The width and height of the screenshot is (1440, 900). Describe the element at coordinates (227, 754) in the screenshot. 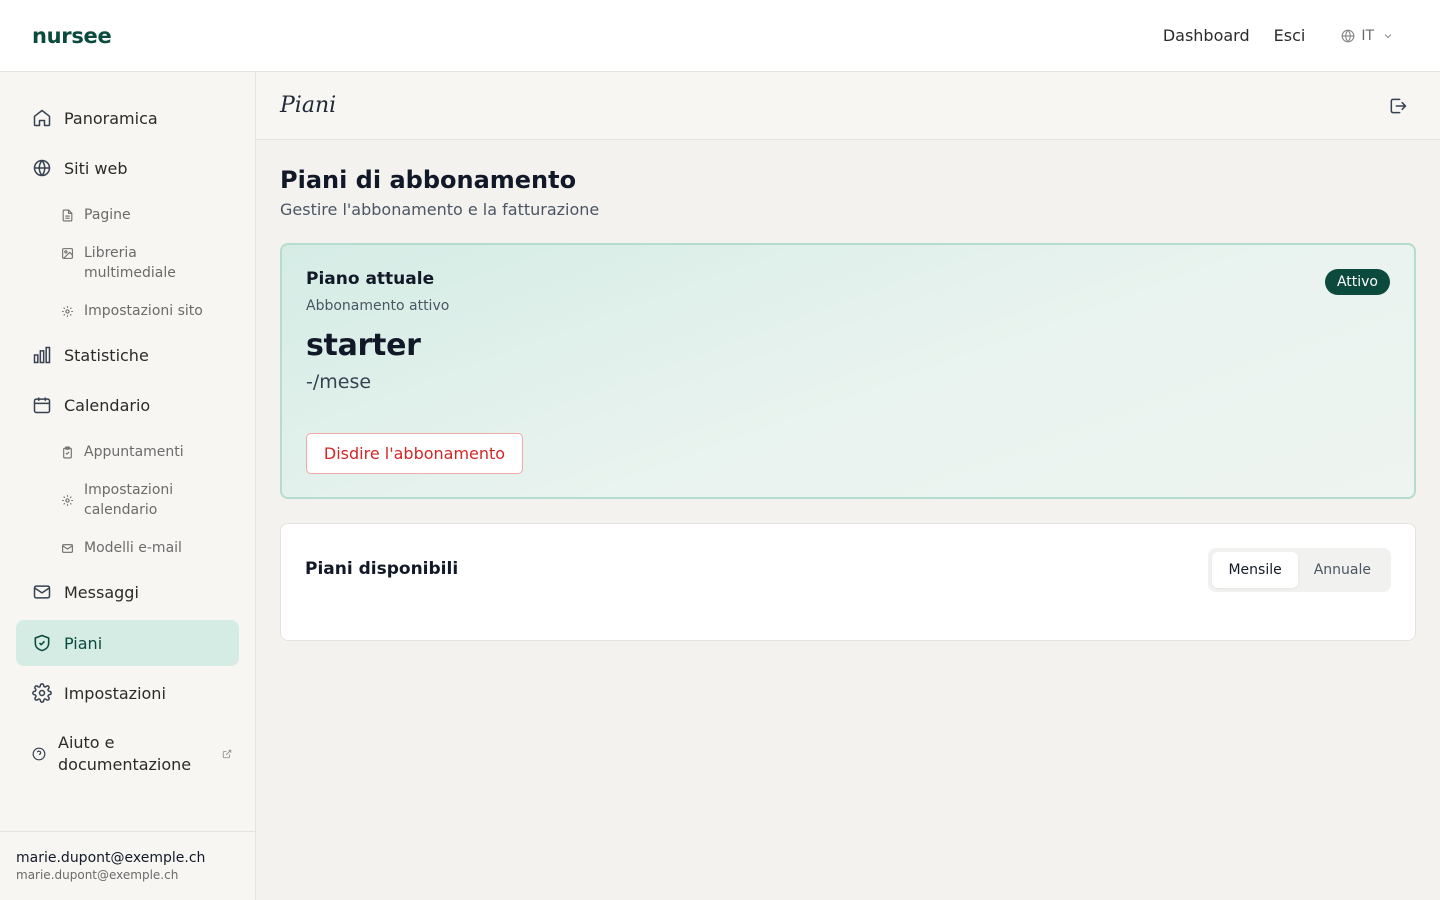

I see `external-link-icon` at that location.